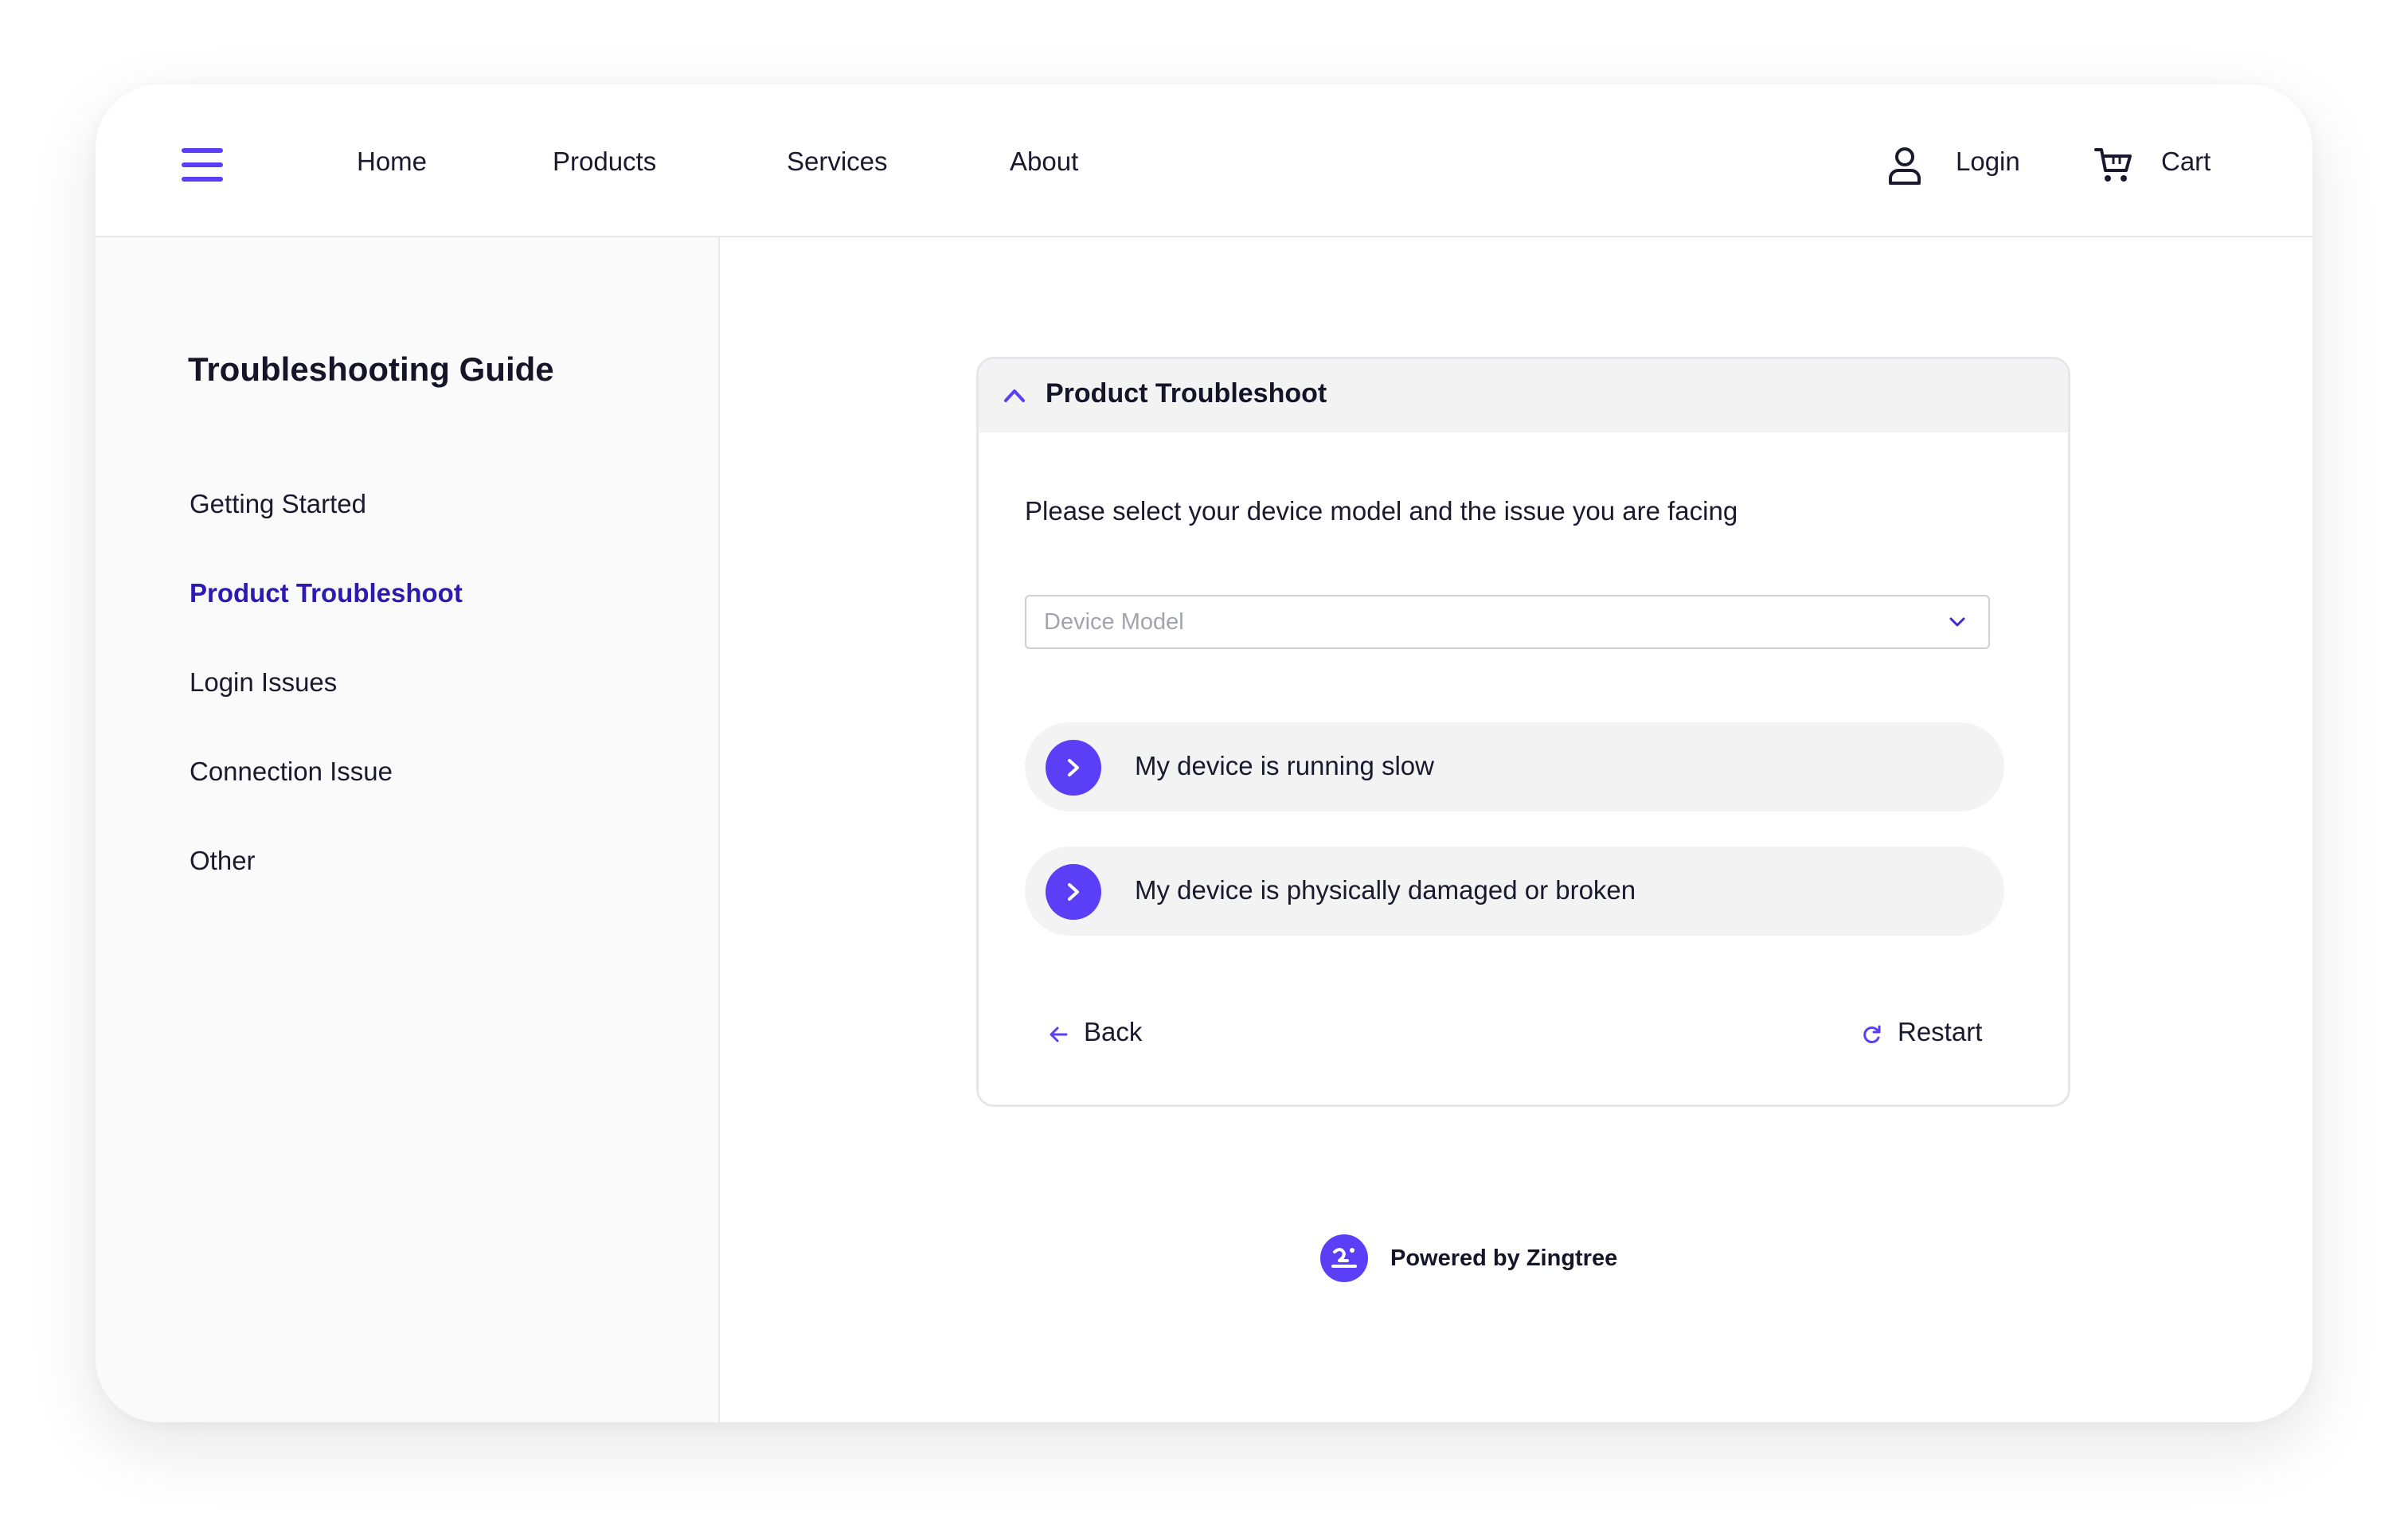 This screenshot has height=1529, width=2408. I want to click on user-icon, so click(1904, 166).